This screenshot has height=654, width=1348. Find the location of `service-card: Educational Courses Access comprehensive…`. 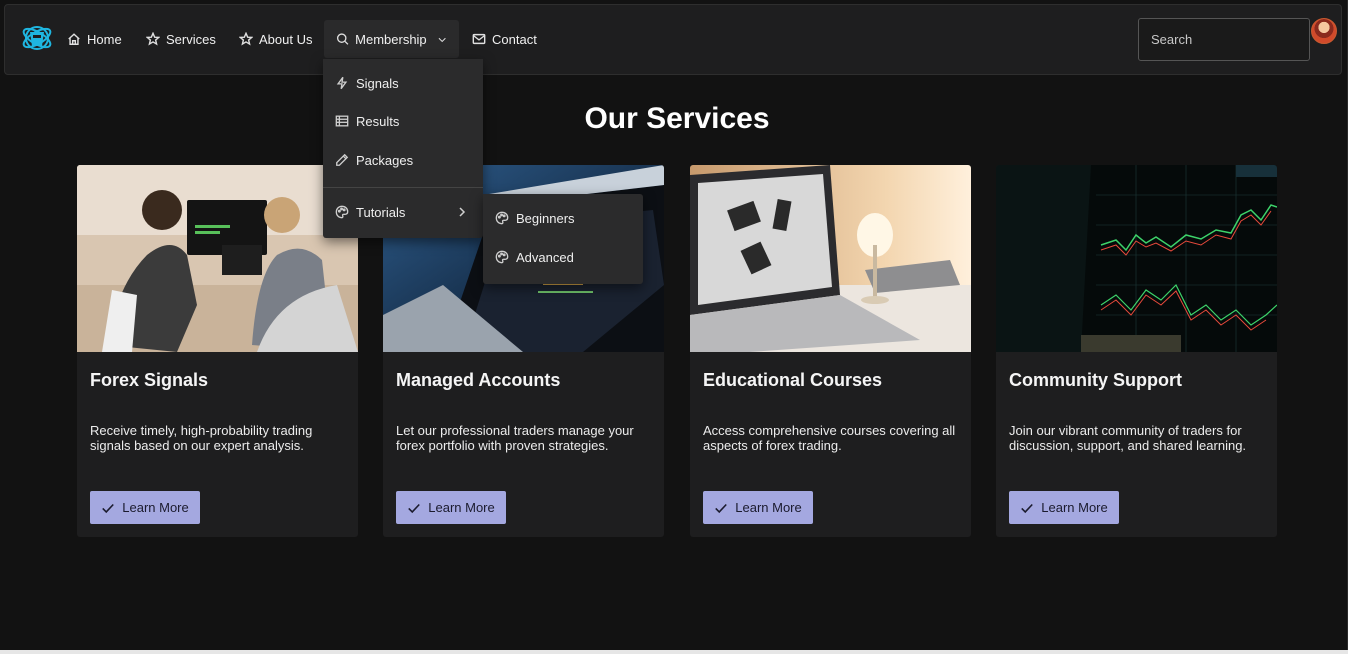

service-card: Educational Courses Access comprehensive… is located at coordinates (830, 351).